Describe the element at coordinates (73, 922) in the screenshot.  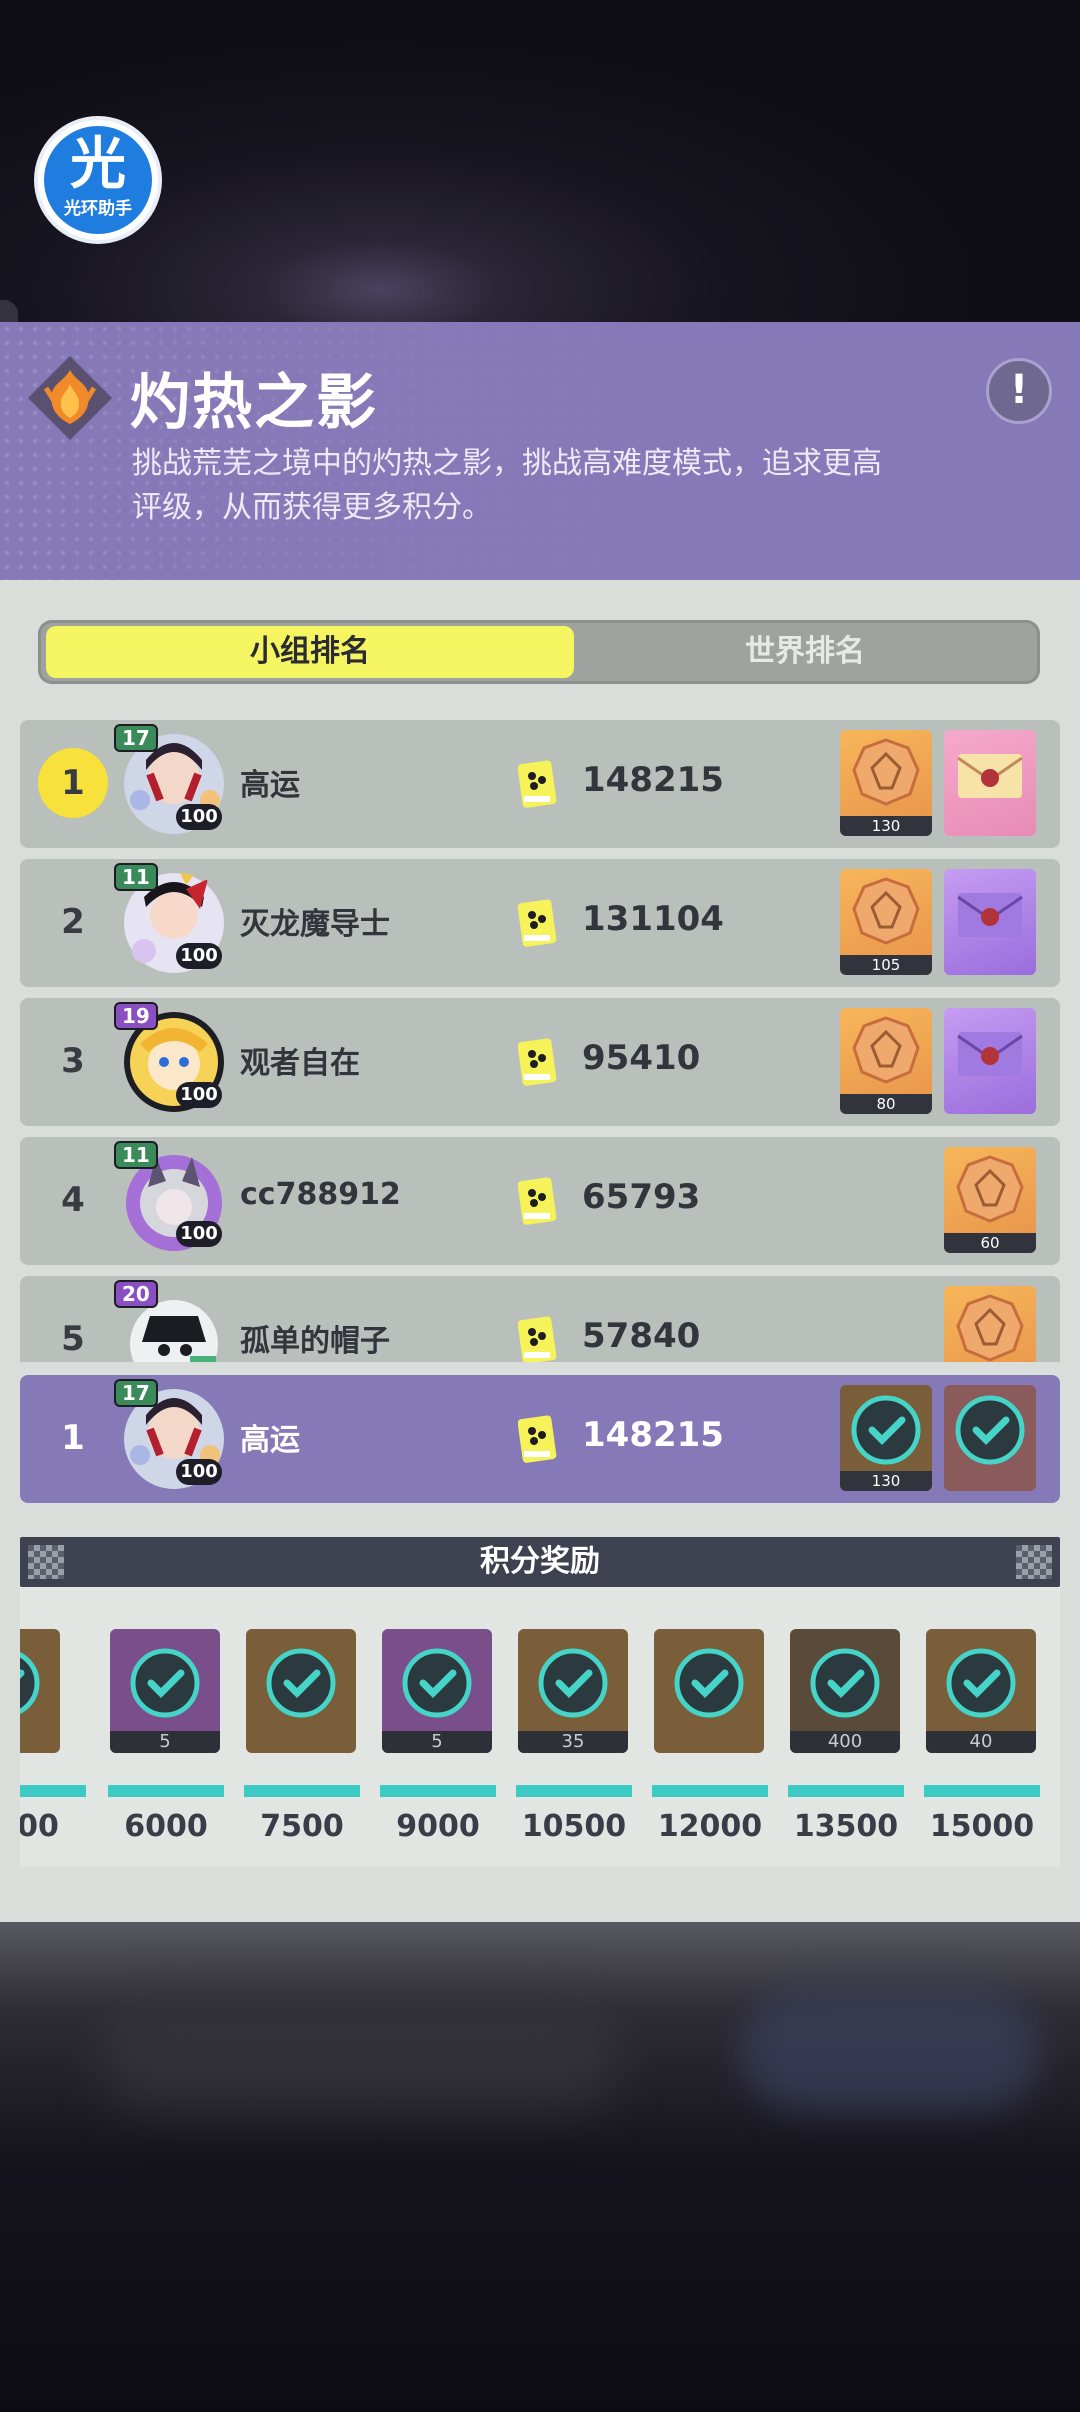
I see `rank-number: 2` at that location.